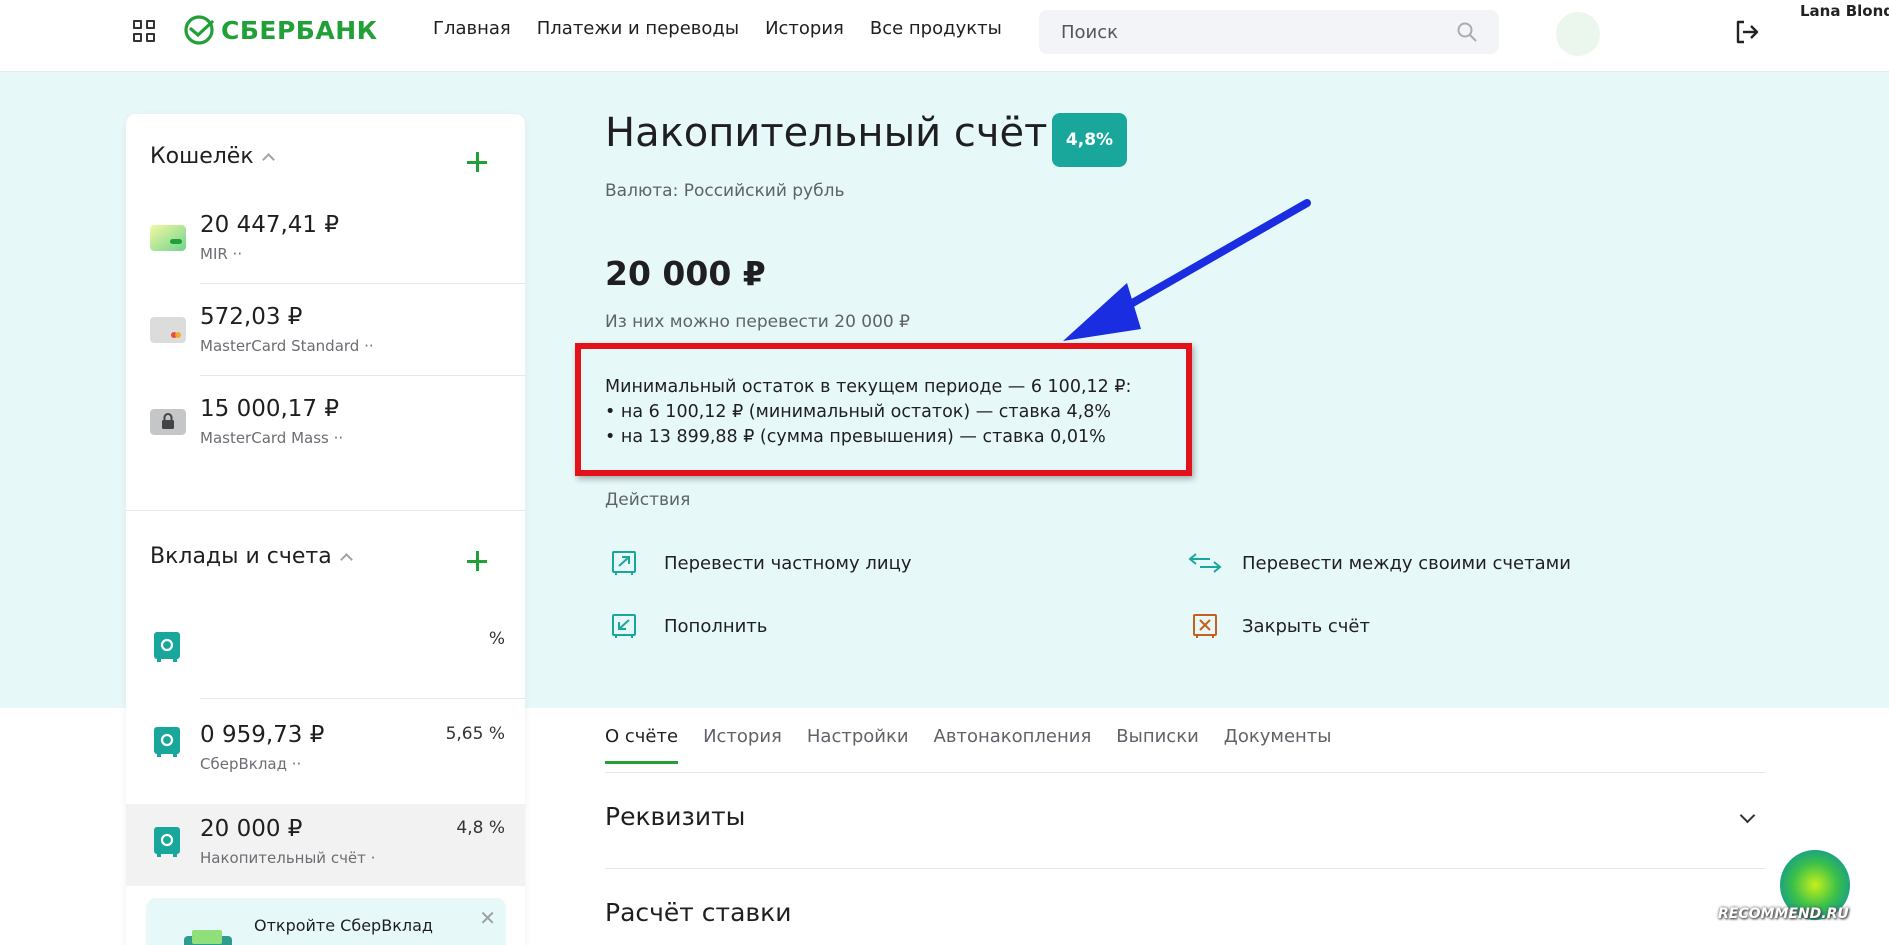 The image size is (1889, 945). What do you see at coordinates (168, 238) in the screenshot?
I see `mir-card-icon` at bounding box center [168, 238].